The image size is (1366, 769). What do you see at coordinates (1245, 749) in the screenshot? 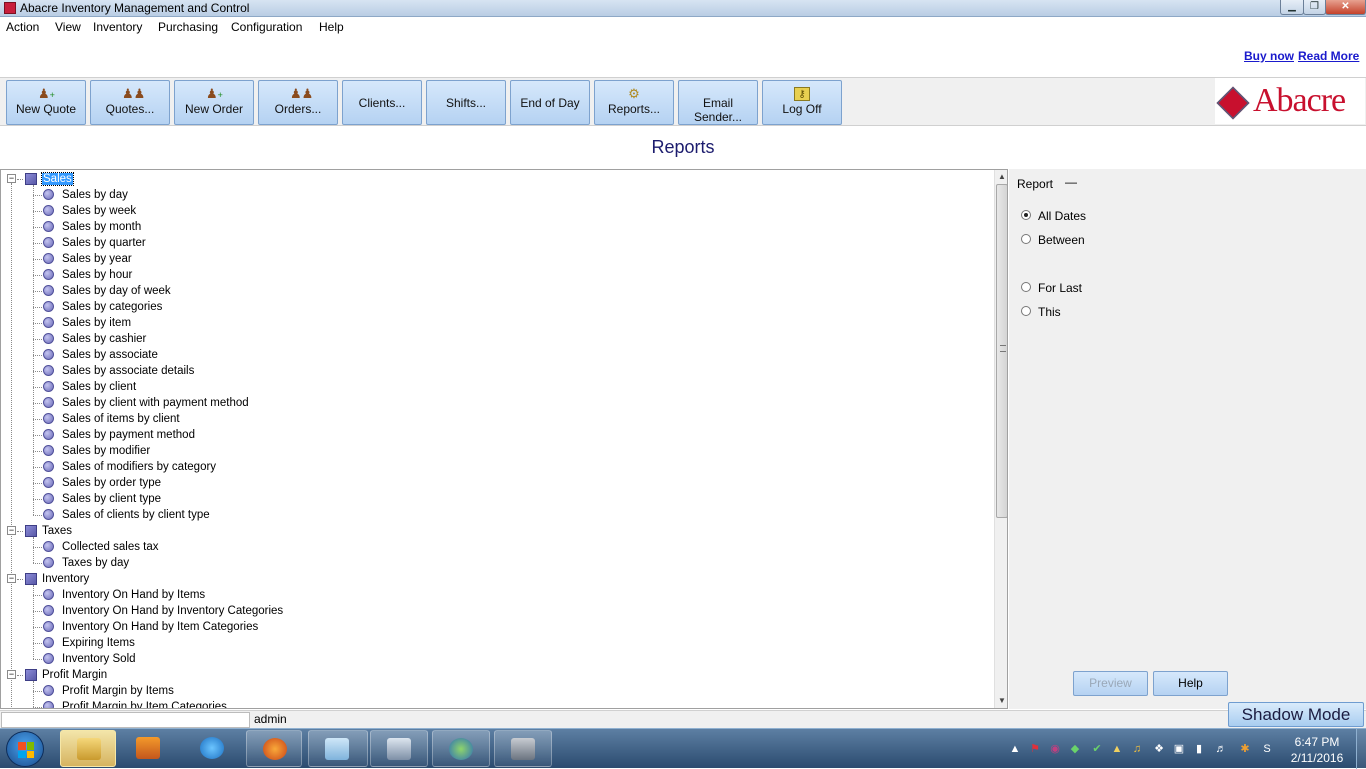
I see `notification-icon: ✱` at bounding box center [1245, 749].